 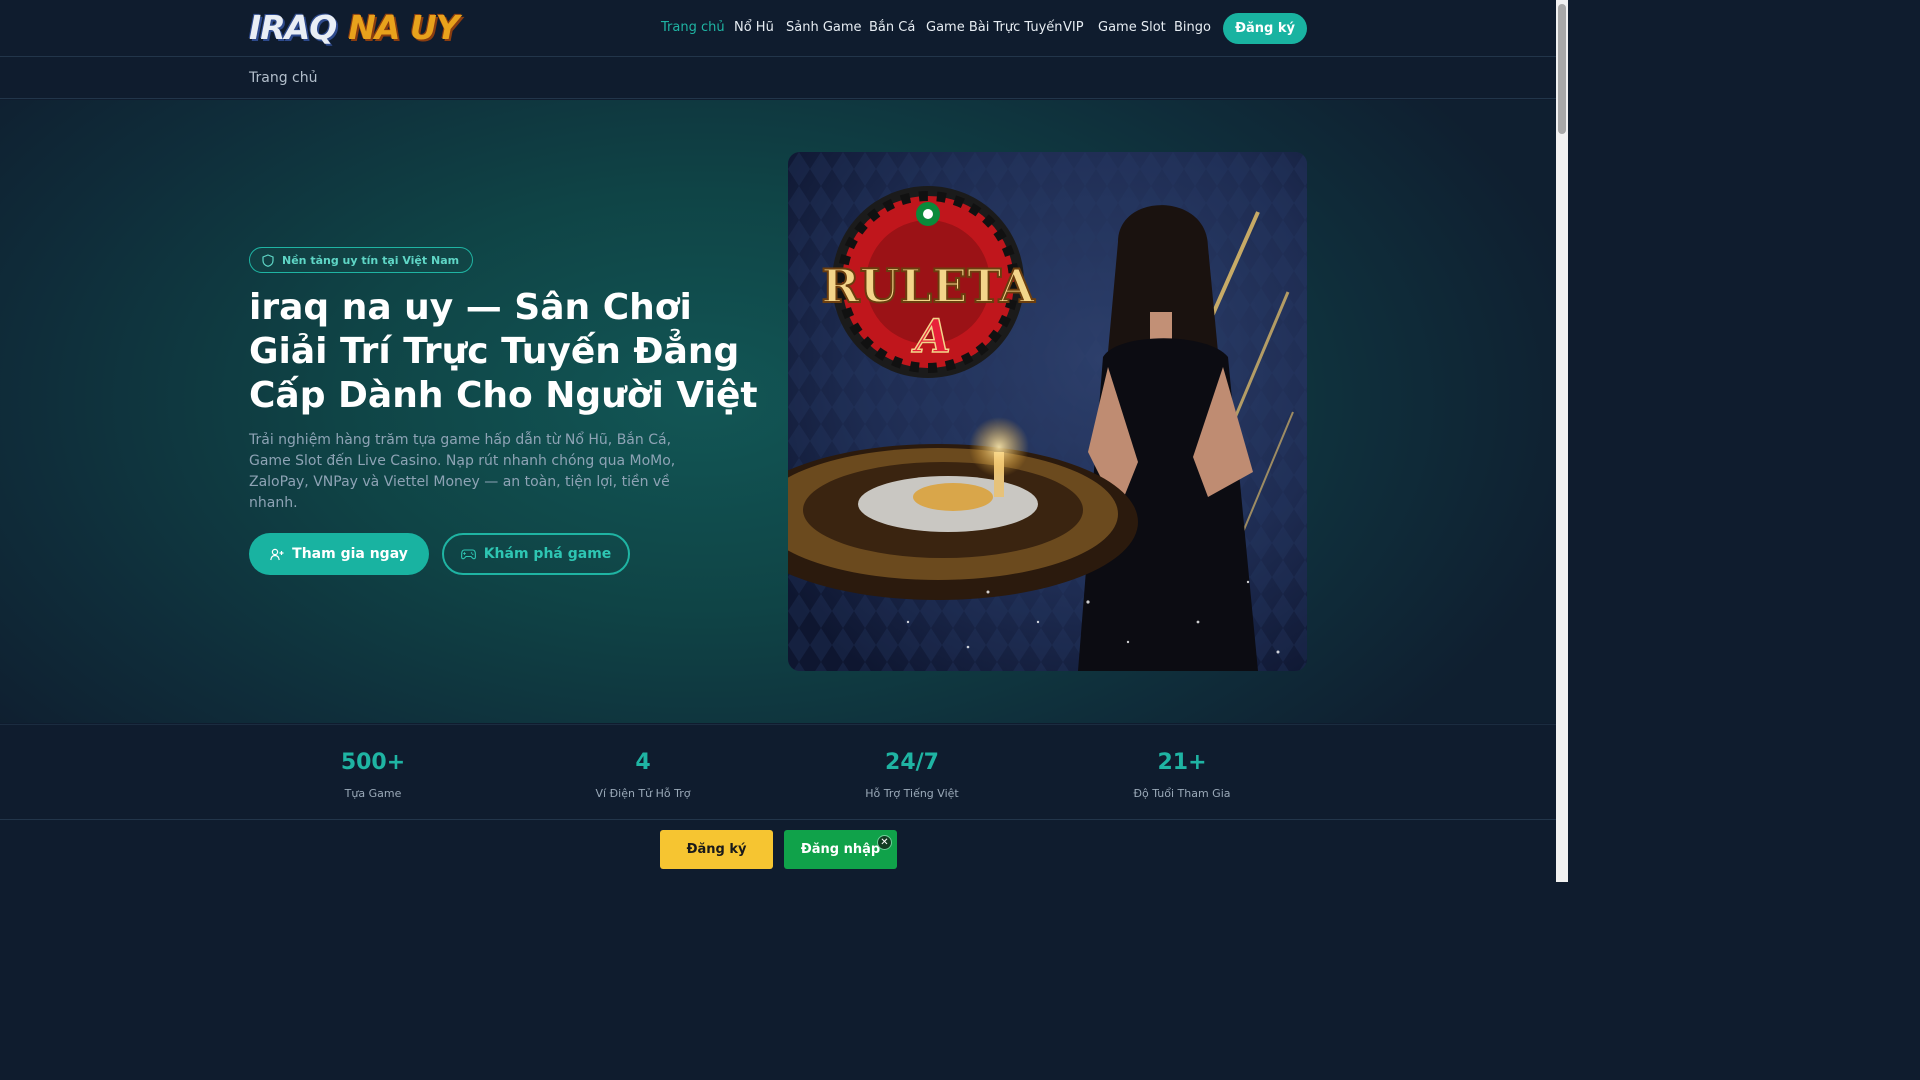 What do you see at coordinates (1073, 27) in the screenshot?
I see `nav-item-vip: VIP` at bounding box center [1073, 27].